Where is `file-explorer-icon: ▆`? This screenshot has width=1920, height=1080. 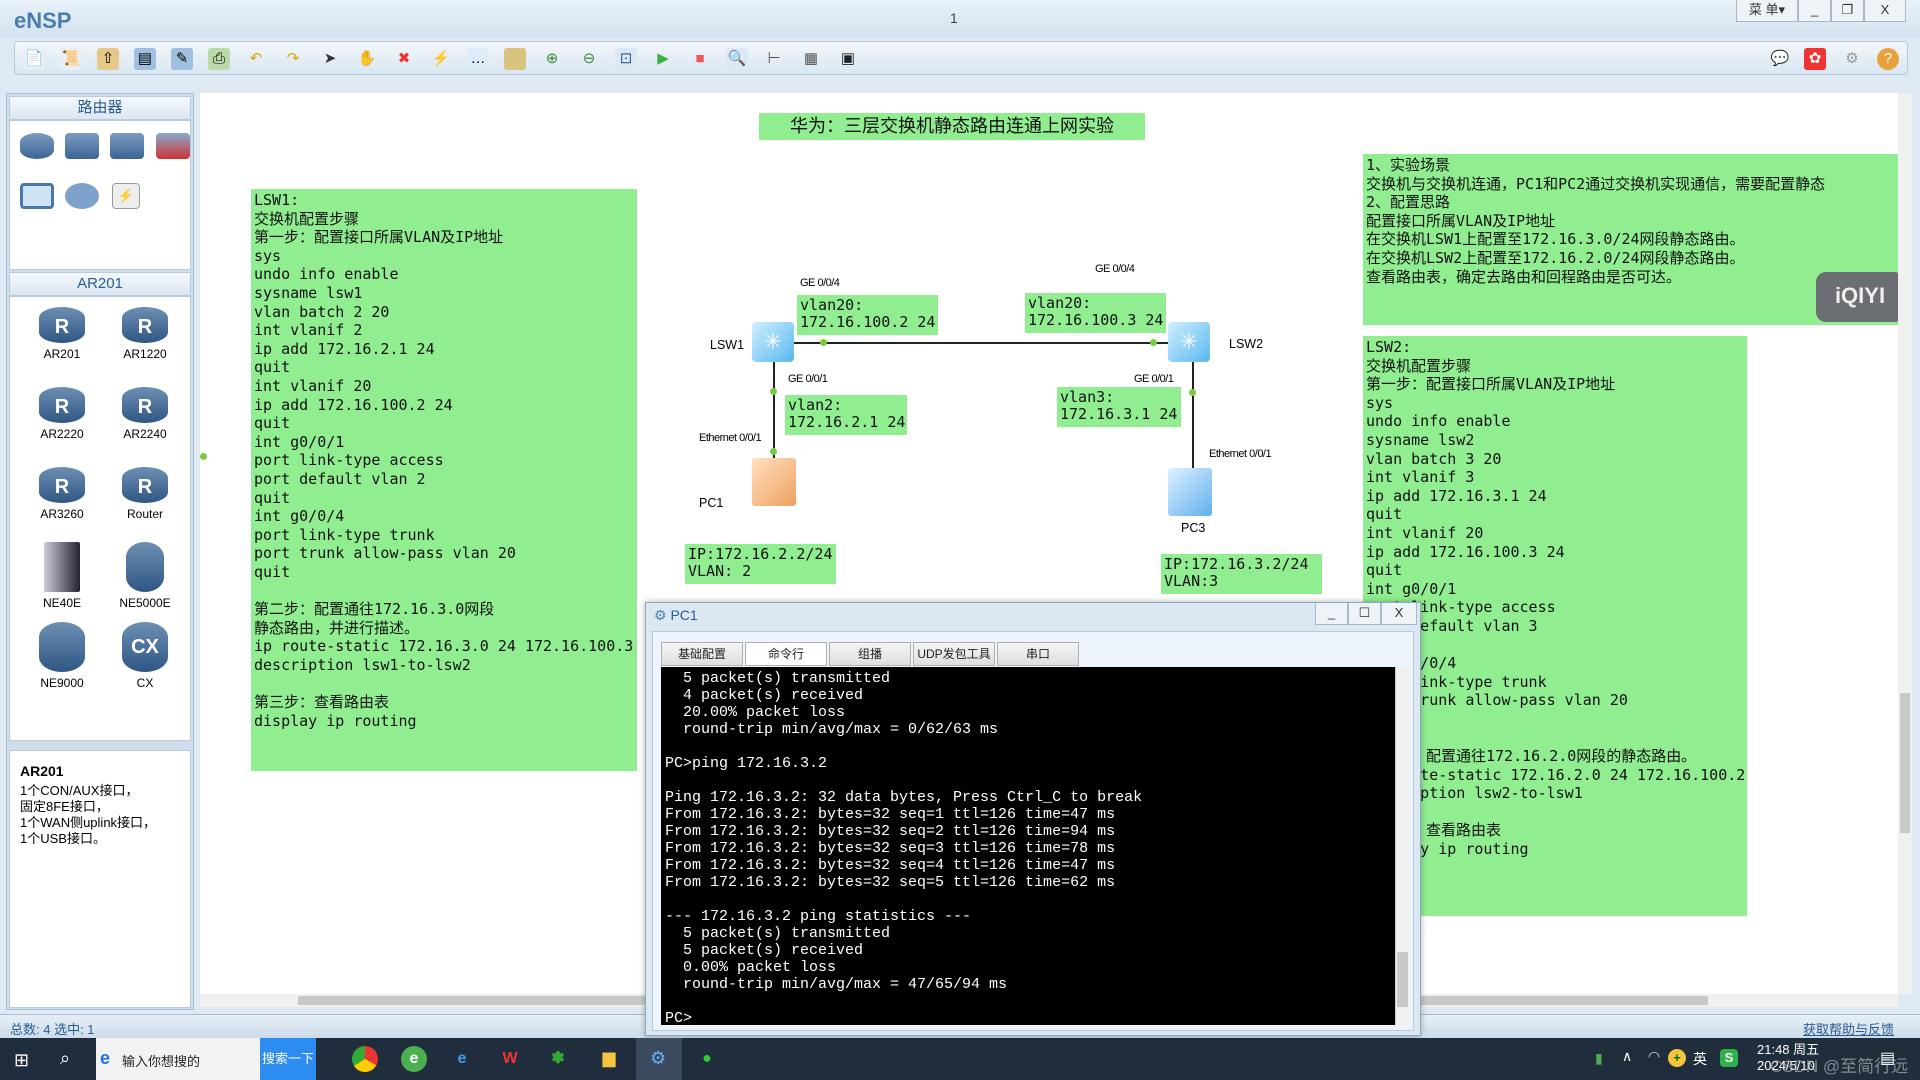
file-explorer-icon: ▆ is located at coordinates (609, 1059).